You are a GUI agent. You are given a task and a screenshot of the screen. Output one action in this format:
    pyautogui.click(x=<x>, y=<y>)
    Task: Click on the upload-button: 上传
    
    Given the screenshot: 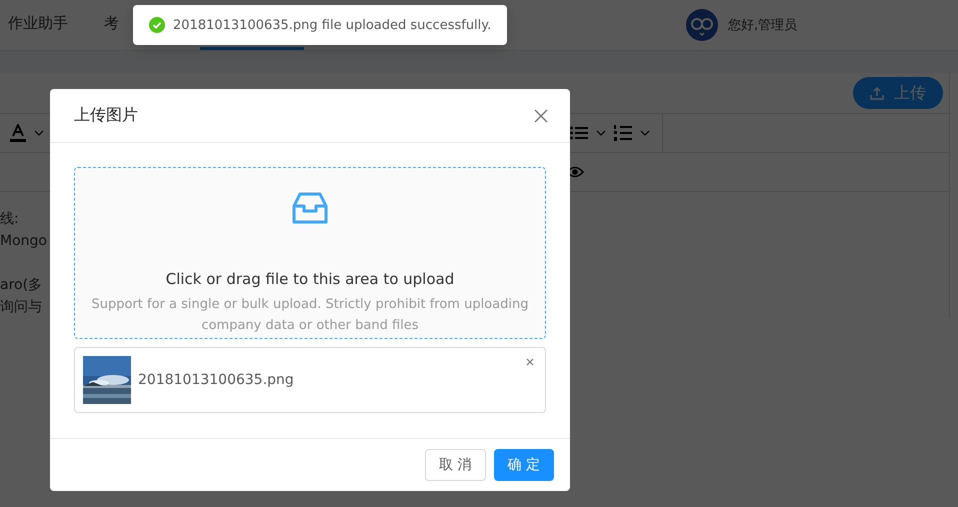 What is the action you would take?
    pyautogui.click(x=898, y=93)
    